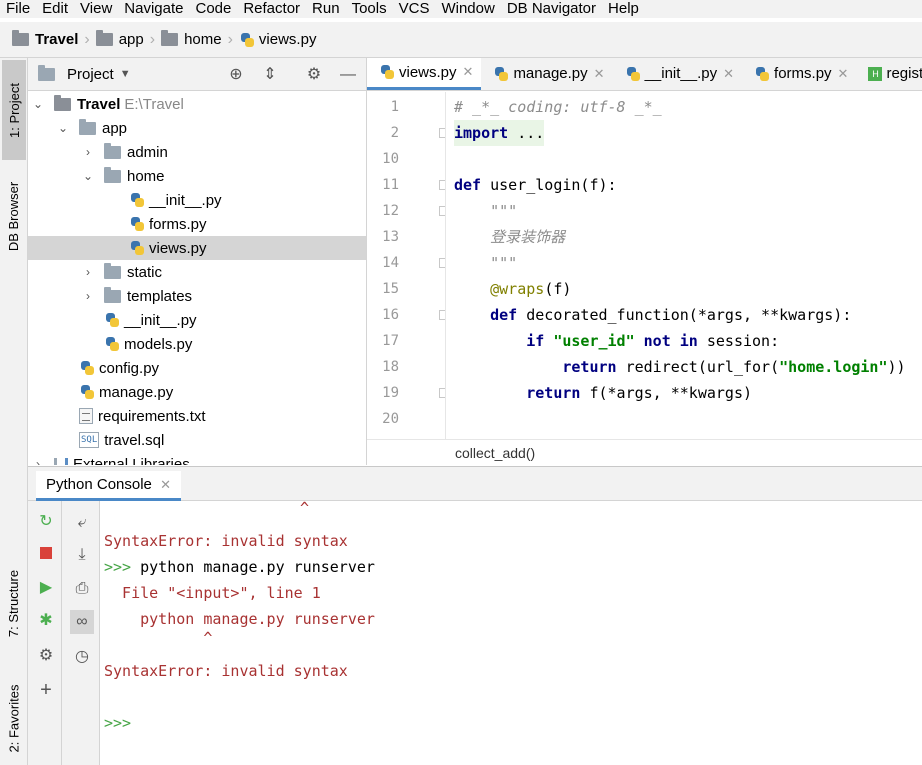 Image resolution: width=922 pixels, height=765 pixels. Describe the element at coordinates (197, 368) in the screenshot. I see `tree-item: config.py` at that location.